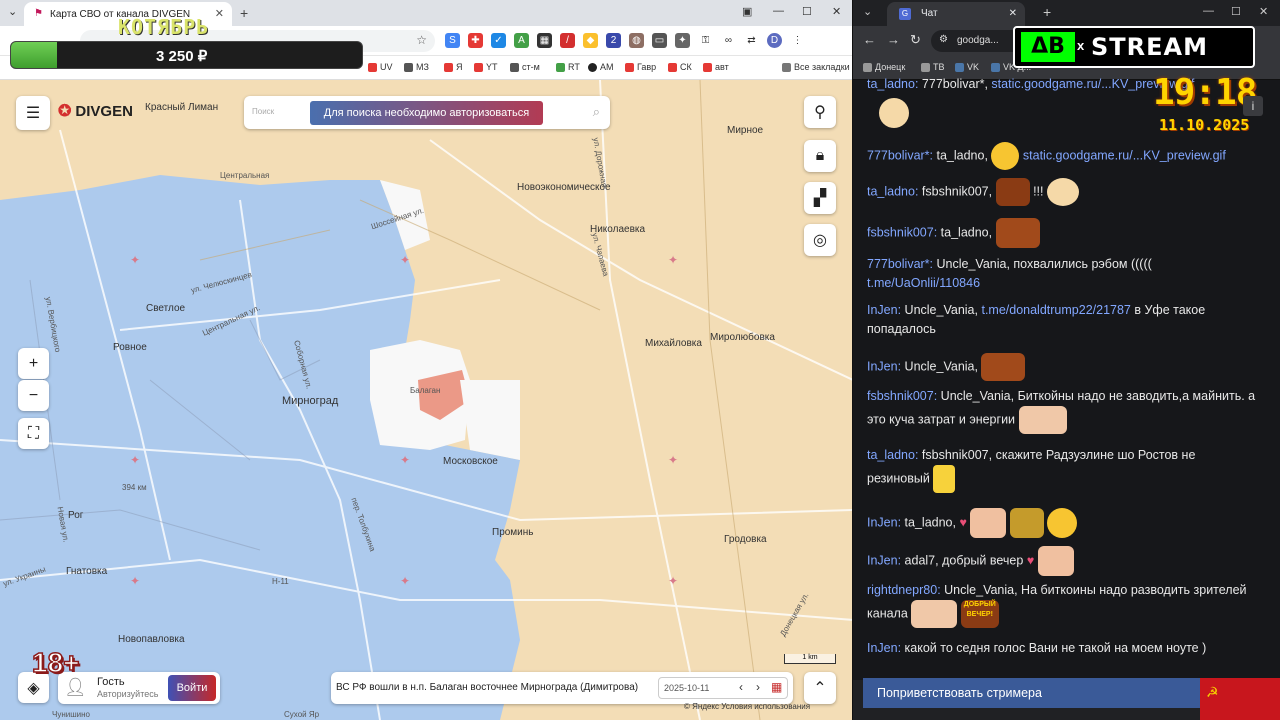 This screenshot has height=720, width=1280. What do you see at coordinates (894, 113) in the screenshot?
I see `emote-dog-icon` at bounding box center [894, 113].